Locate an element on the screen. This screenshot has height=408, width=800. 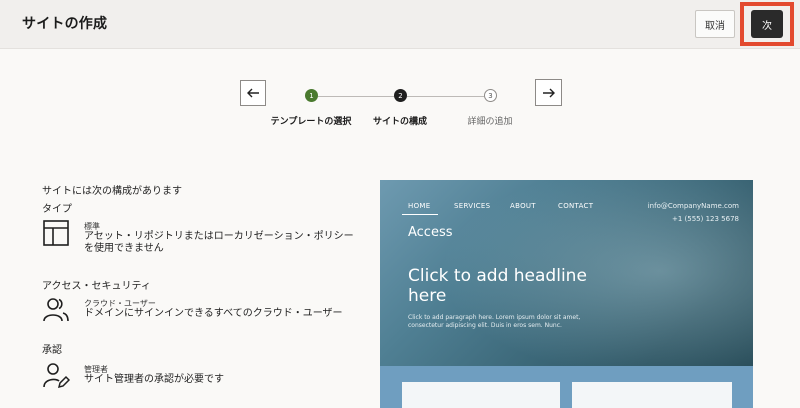
preview-nav-about: ABOUT is located at coordinates (523, 206).